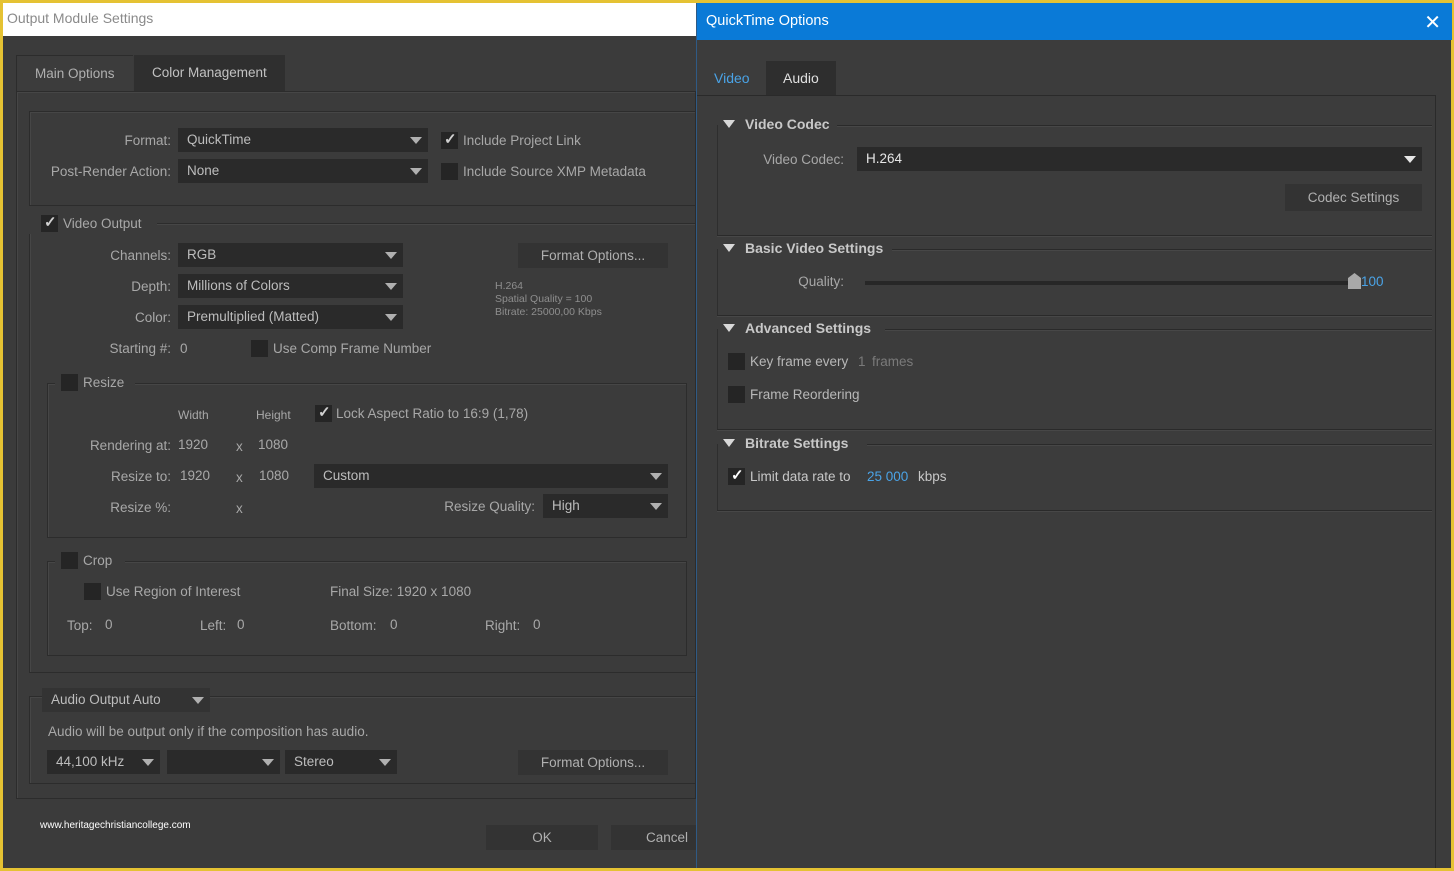 Image resolution: width=1454 pixels, height=871 pixels. What do you see at coordinates (195, 475) in the screenshot?
I see `resize-width-input: 1920` at bounding box center [195, 475].